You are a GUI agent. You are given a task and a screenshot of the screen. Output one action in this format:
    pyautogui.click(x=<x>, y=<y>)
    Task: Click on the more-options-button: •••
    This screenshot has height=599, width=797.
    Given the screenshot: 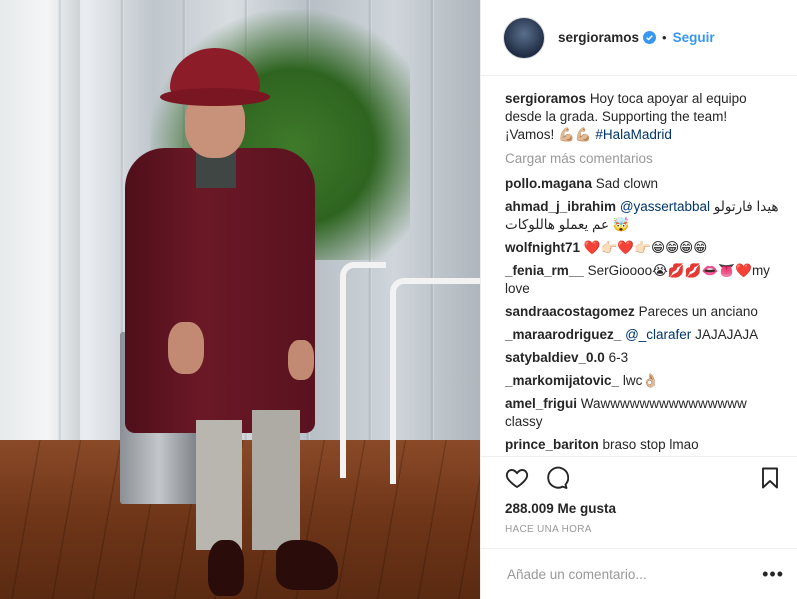 What is the action you would take?
    pyautogui.click(x=773, y=574)
    